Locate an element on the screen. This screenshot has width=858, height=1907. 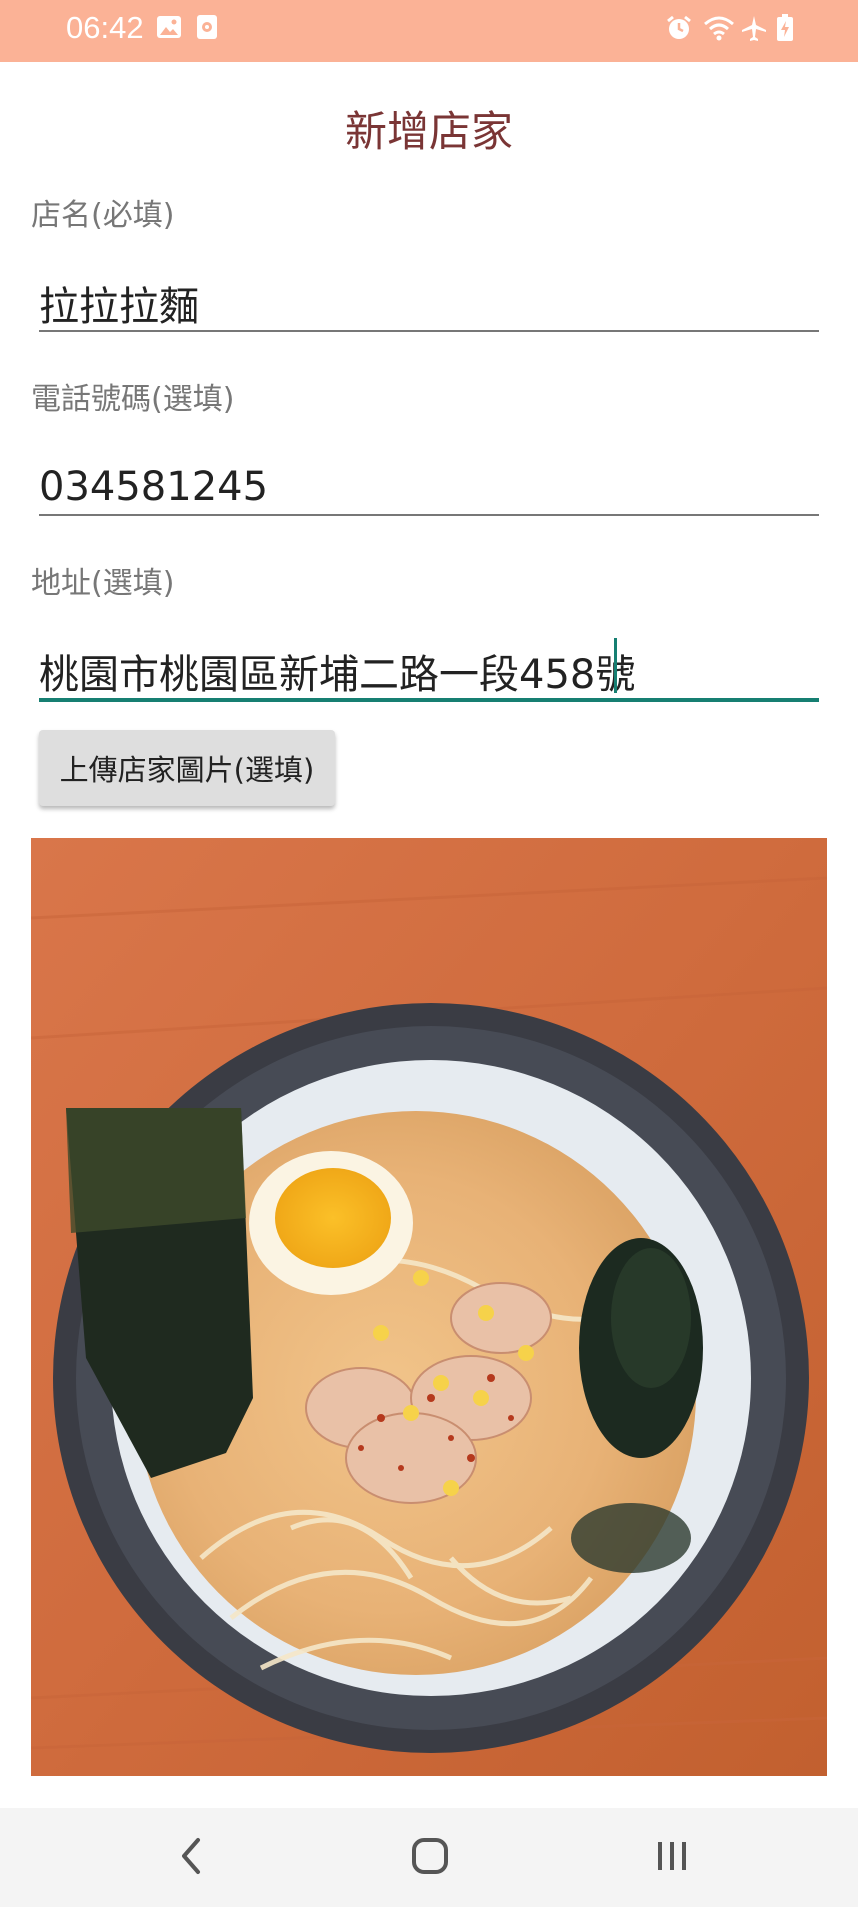
navigation-bar is located at coordinates (429, 1857).